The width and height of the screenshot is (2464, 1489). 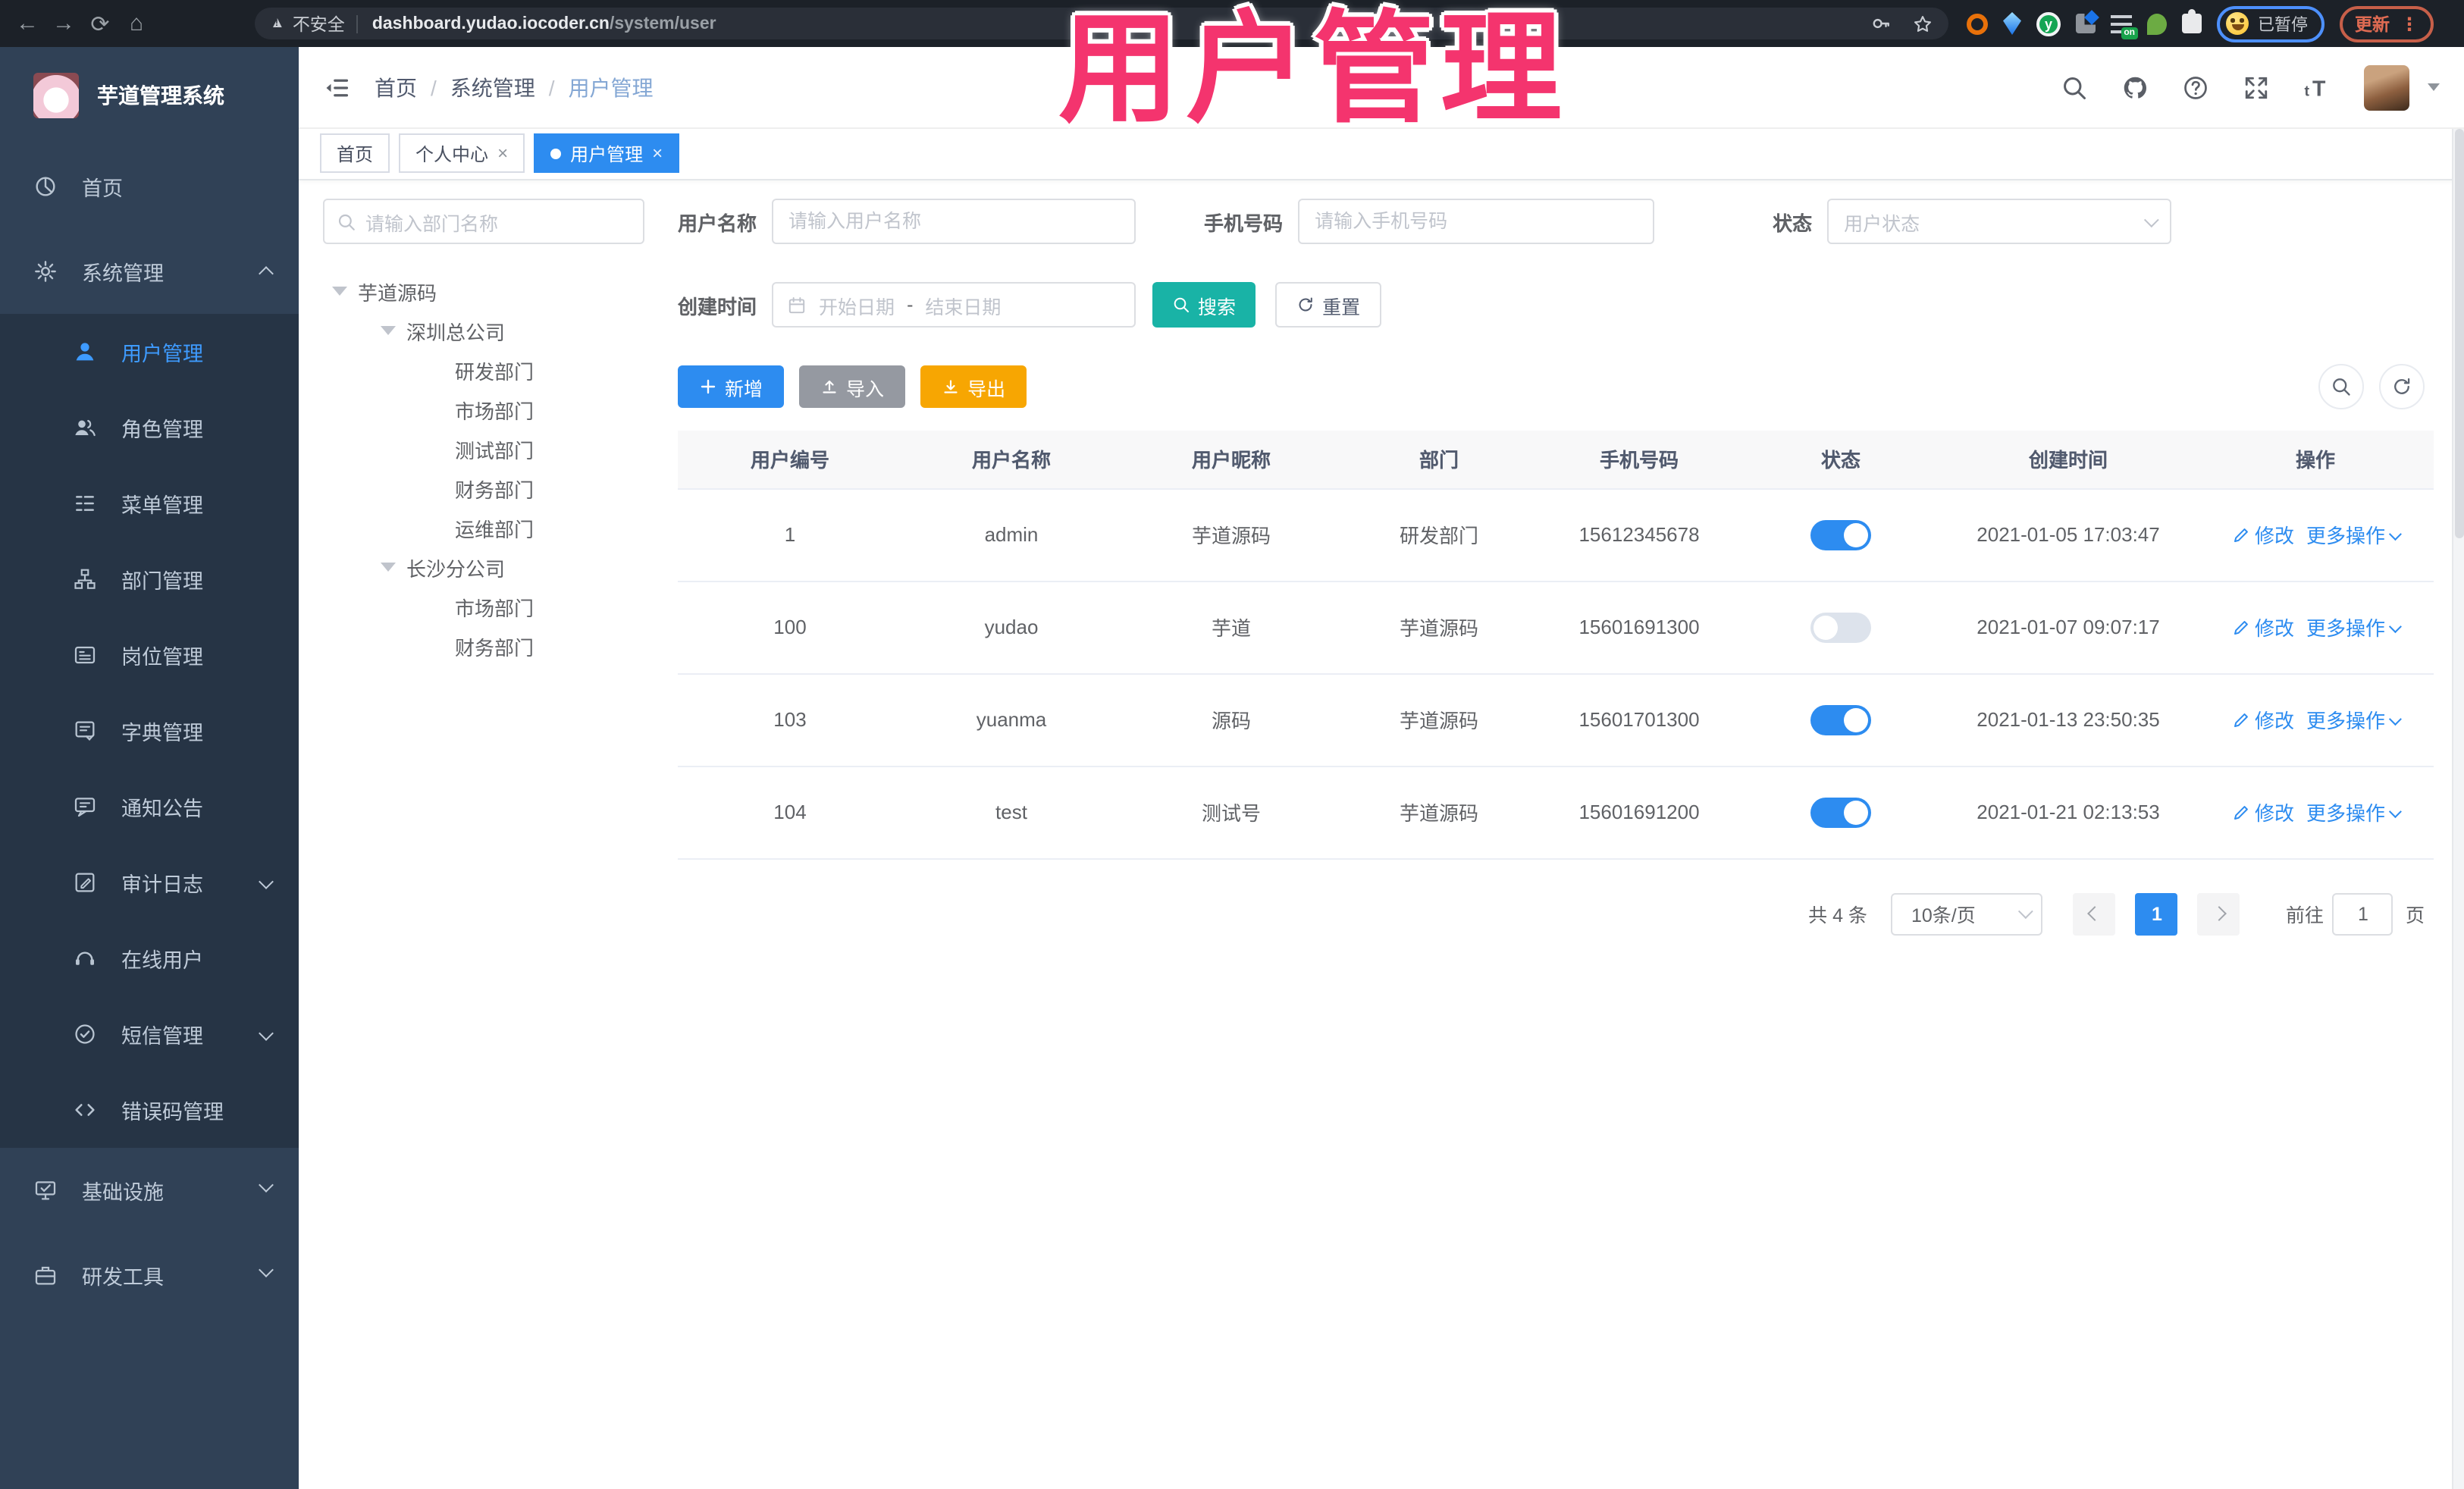 I want to click on tab-user-management: 用户管理 ×, so click(x=607, y=153).